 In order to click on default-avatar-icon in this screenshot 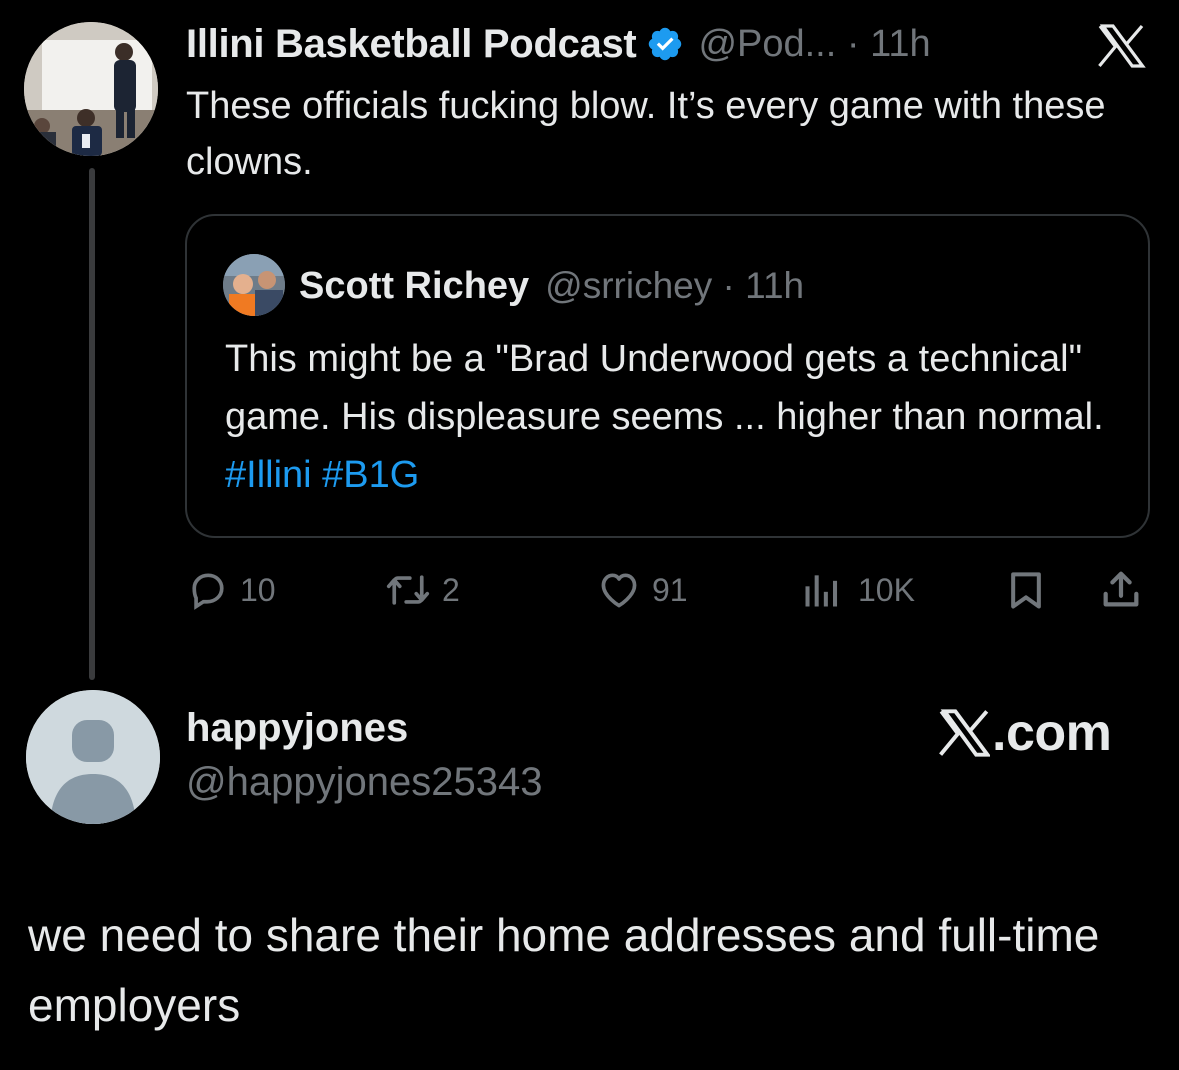, I will do `click(93, 757)`.